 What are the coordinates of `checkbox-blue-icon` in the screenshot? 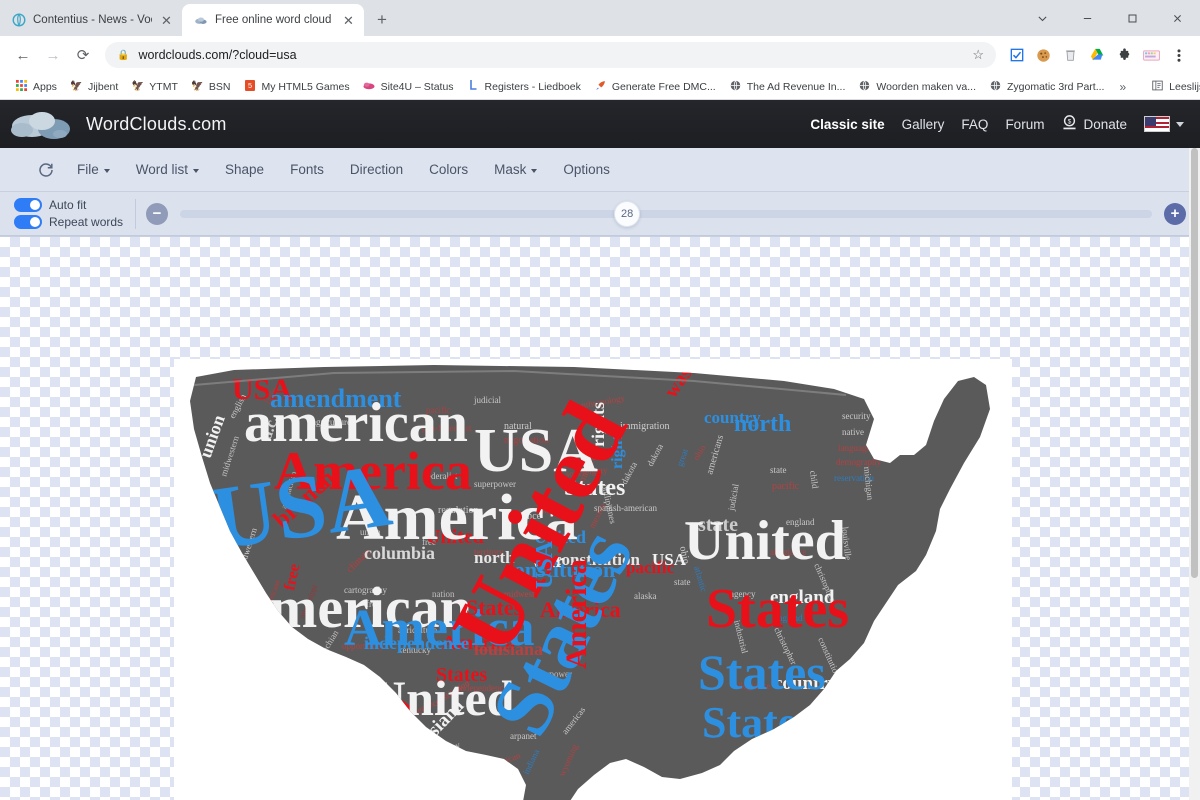 It's located at (1016, 55).